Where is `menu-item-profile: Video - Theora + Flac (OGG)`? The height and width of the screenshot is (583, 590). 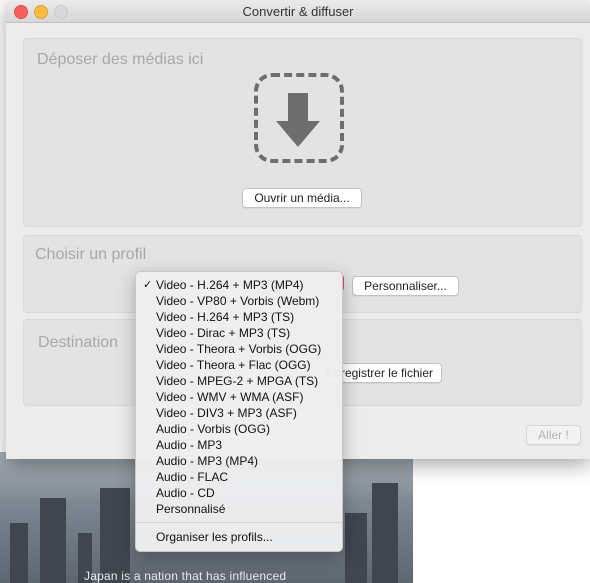 menu-item-profile: Video - Theora + Flac (OGG) is located at coordinates (239, 365).